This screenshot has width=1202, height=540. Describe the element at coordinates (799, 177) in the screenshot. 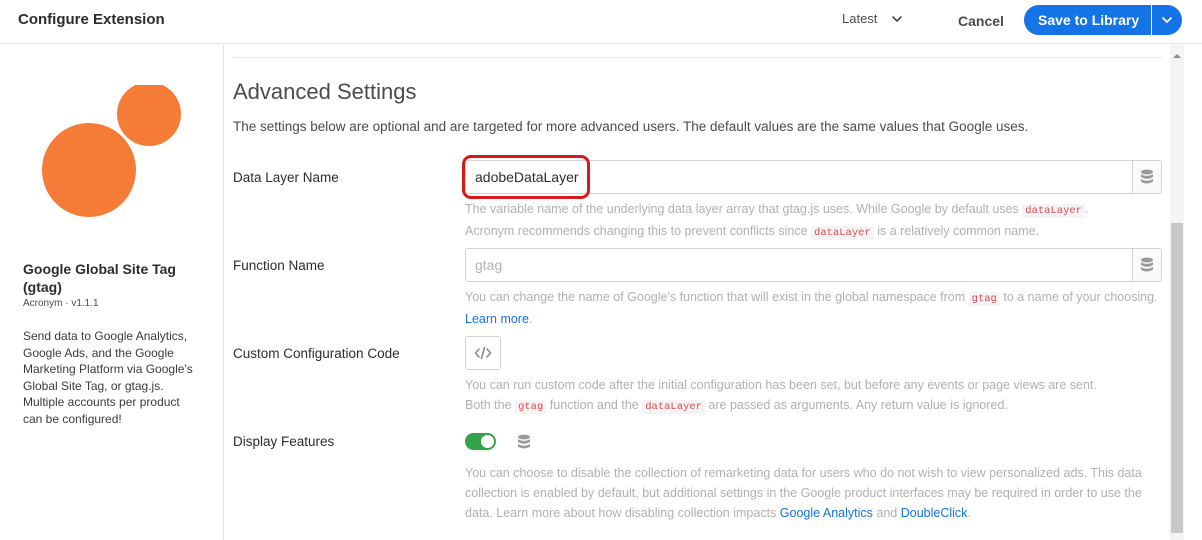

I see `data-layer-name-input` at that location.